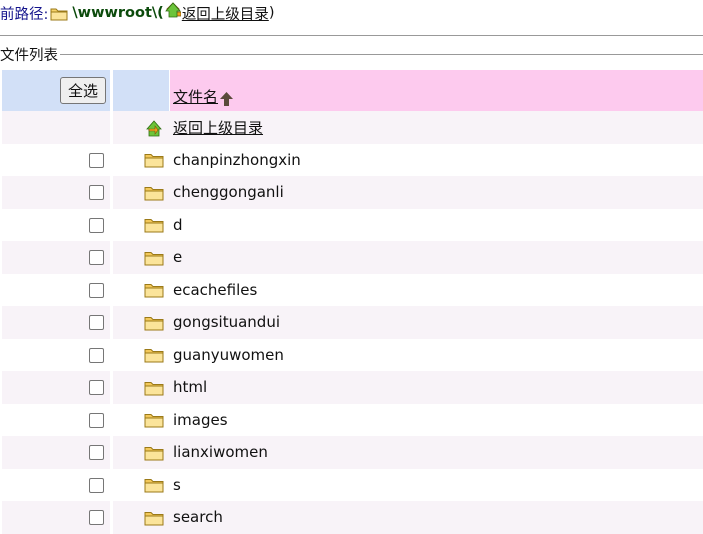 This screenshot has height=534, width=703. I want to click on select-cell: 全选, so click(56, 90).